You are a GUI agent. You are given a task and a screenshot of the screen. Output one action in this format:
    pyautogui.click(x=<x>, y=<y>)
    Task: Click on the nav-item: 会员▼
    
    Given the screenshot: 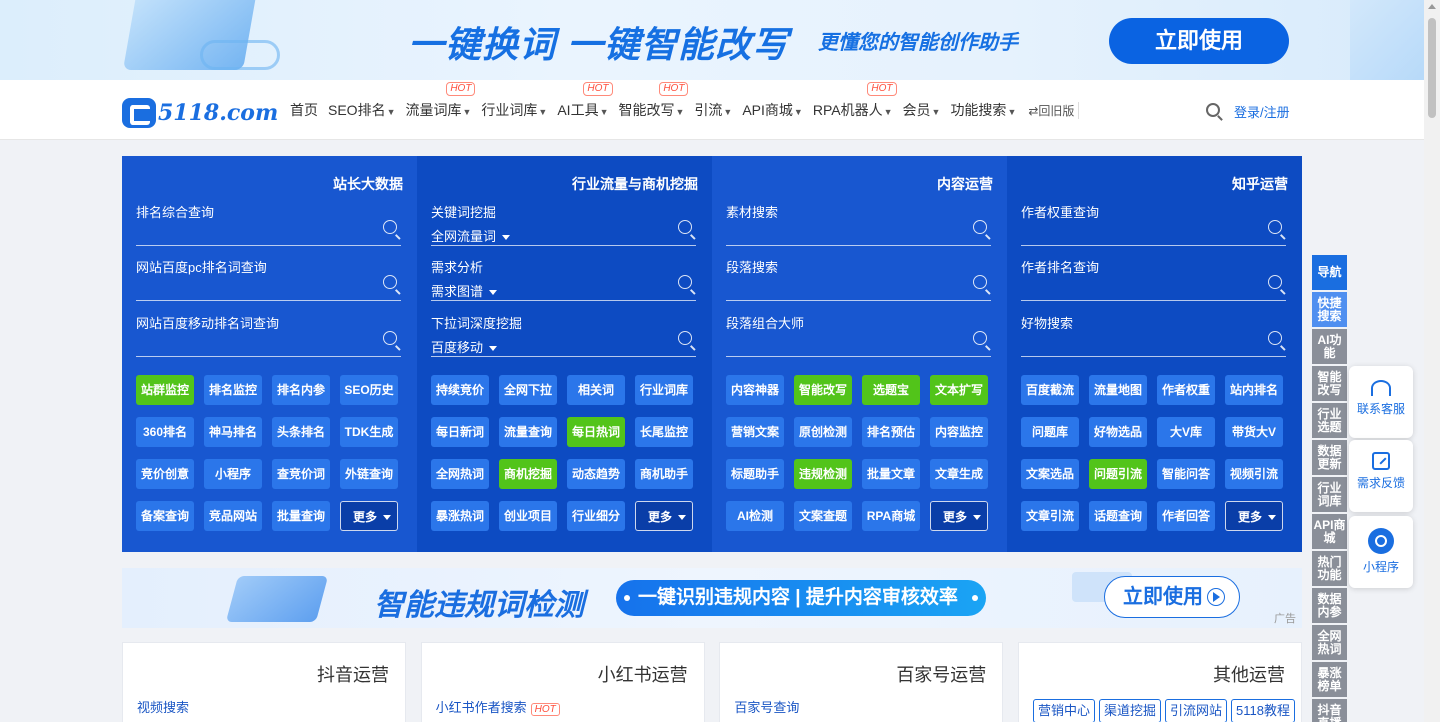 What is the action you would take?
    pyautogui.click(x=922, y=110)
    